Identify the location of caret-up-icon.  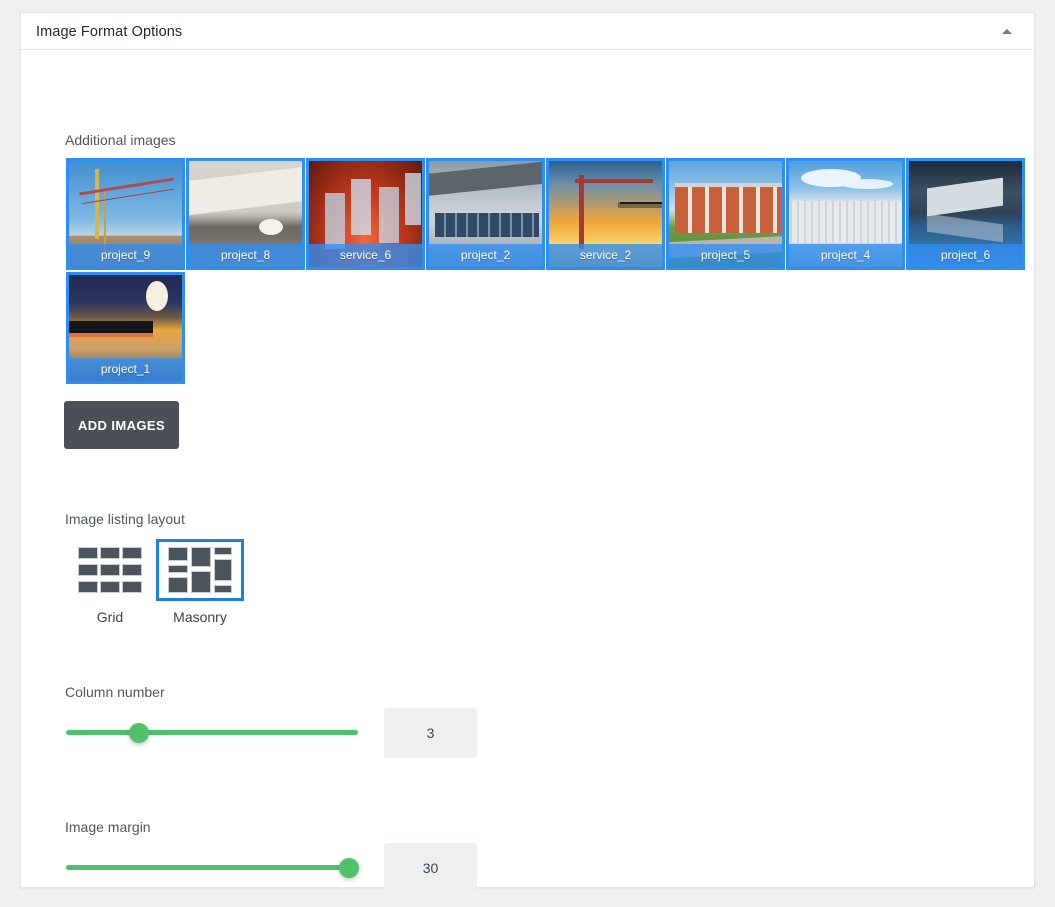
(1007, 31).